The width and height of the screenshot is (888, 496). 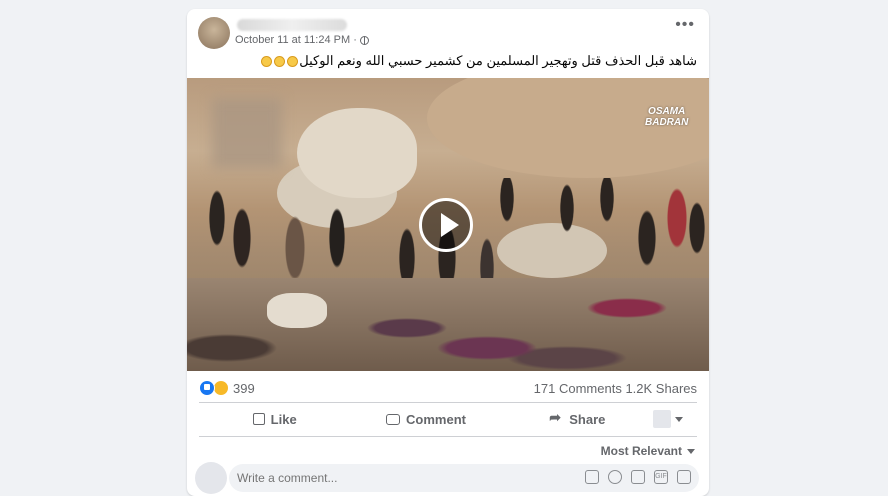 What do you see at coordinates (247, 133) in the screenshot?
I see `video-blur-patch` at bounding box center [247, 133].